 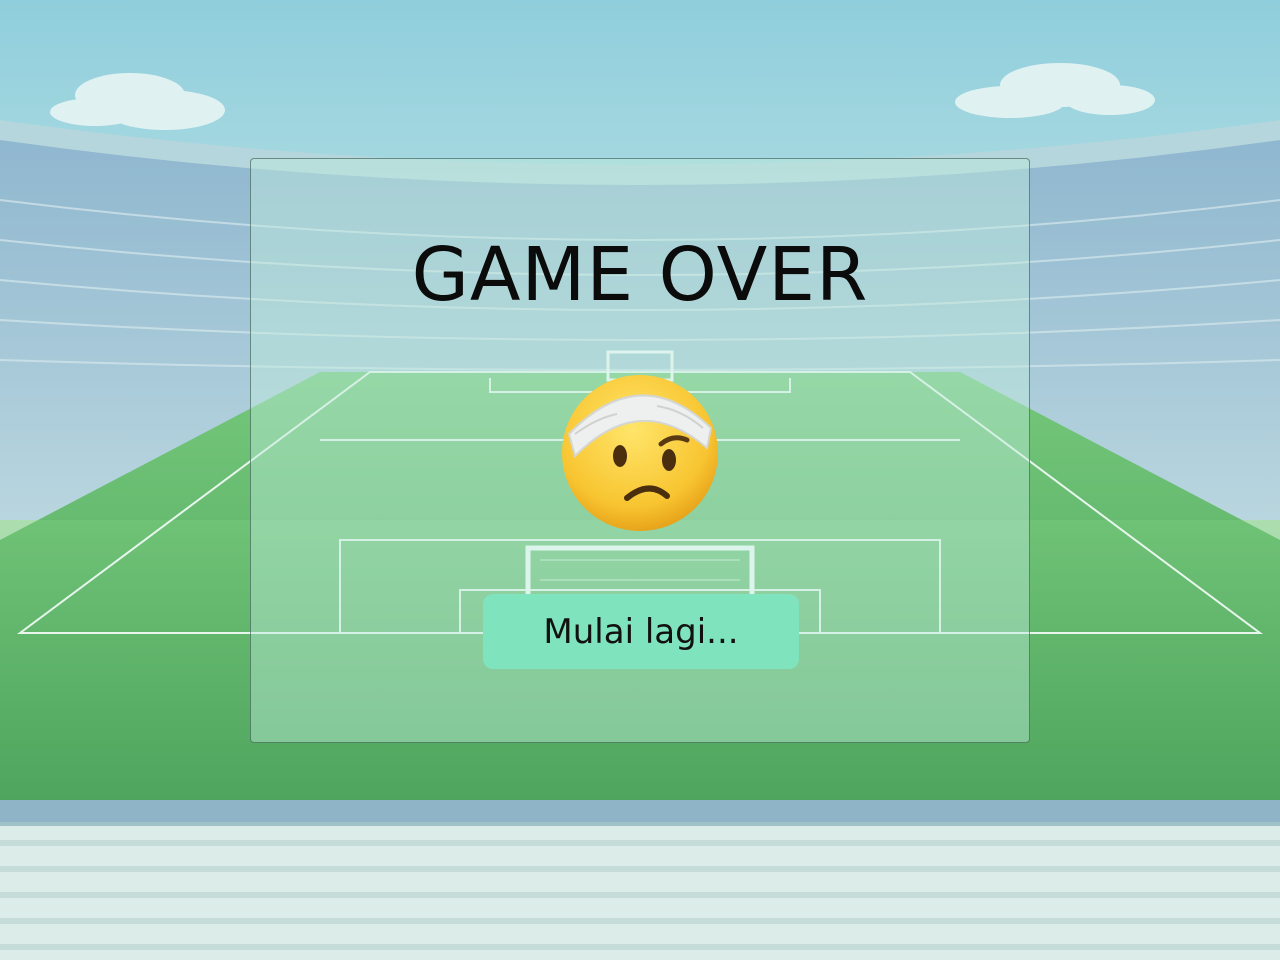 I want to click on face-with-head-bandage-icon, so click(x=640, y=453).